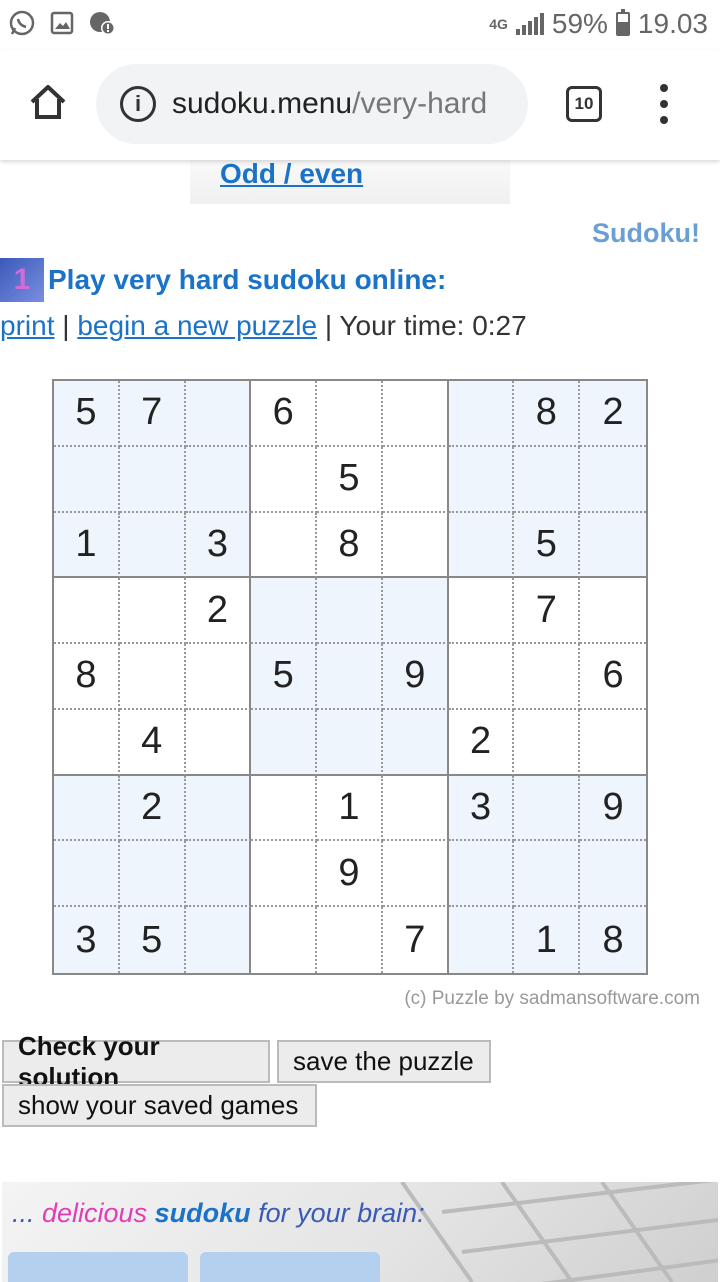 This screenshot has width=720, height=1282. Describe the element at coordinates (481, 940) in the screenshot. I see `sudoku-cell-r9c7` at that location.